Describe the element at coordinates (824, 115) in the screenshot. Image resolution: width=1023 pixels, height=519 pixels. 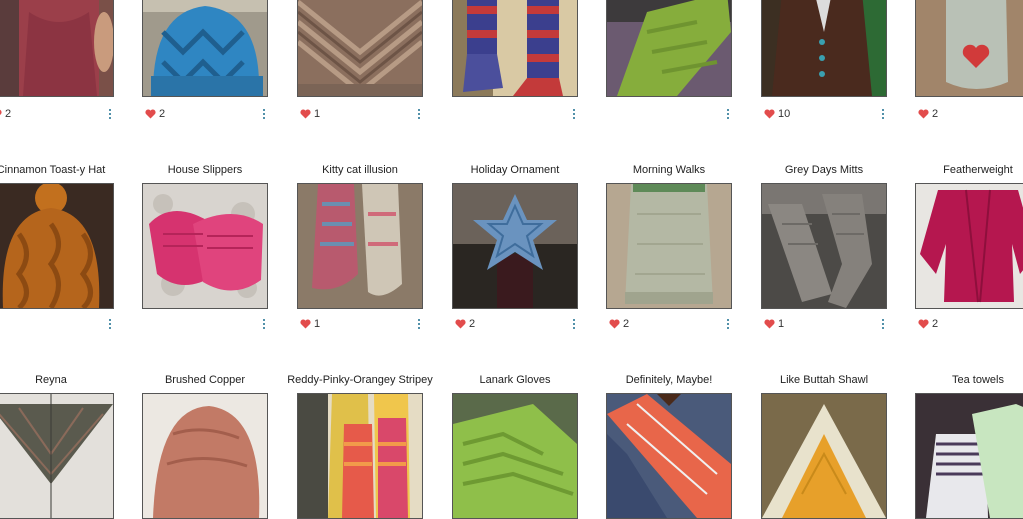
I see `card-meta: 10` at that location.